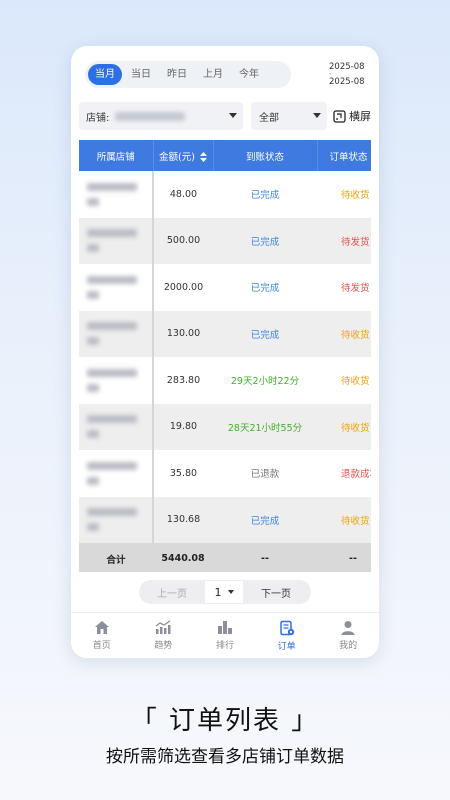 This screenshot has width=450, height=800. I want to click on tab-this-year: 今年, so click(249, 74).